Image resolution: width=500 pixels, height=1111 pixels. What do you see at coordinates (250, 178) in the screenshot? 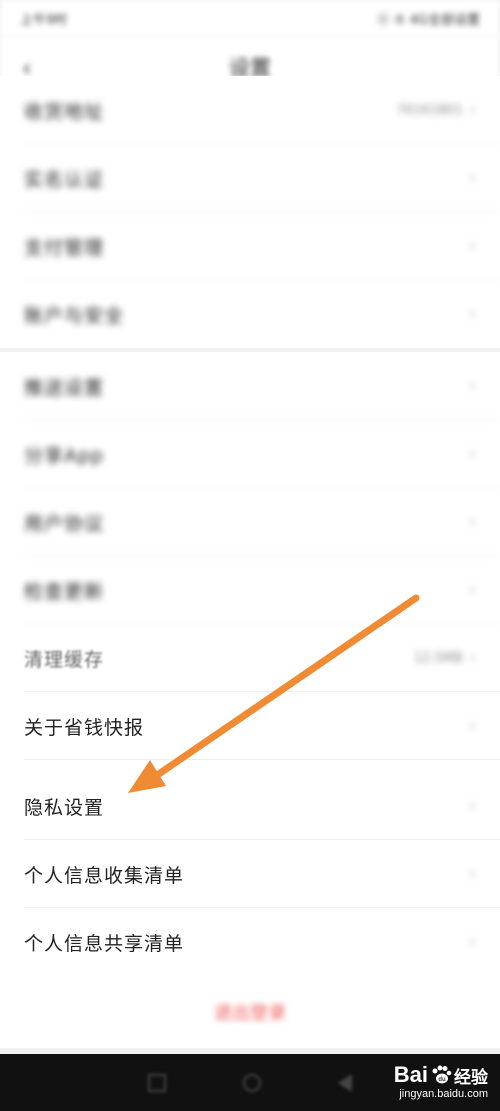
I see `settings-row-verify: 实名认证 ›` at bounding box center [250, 178].